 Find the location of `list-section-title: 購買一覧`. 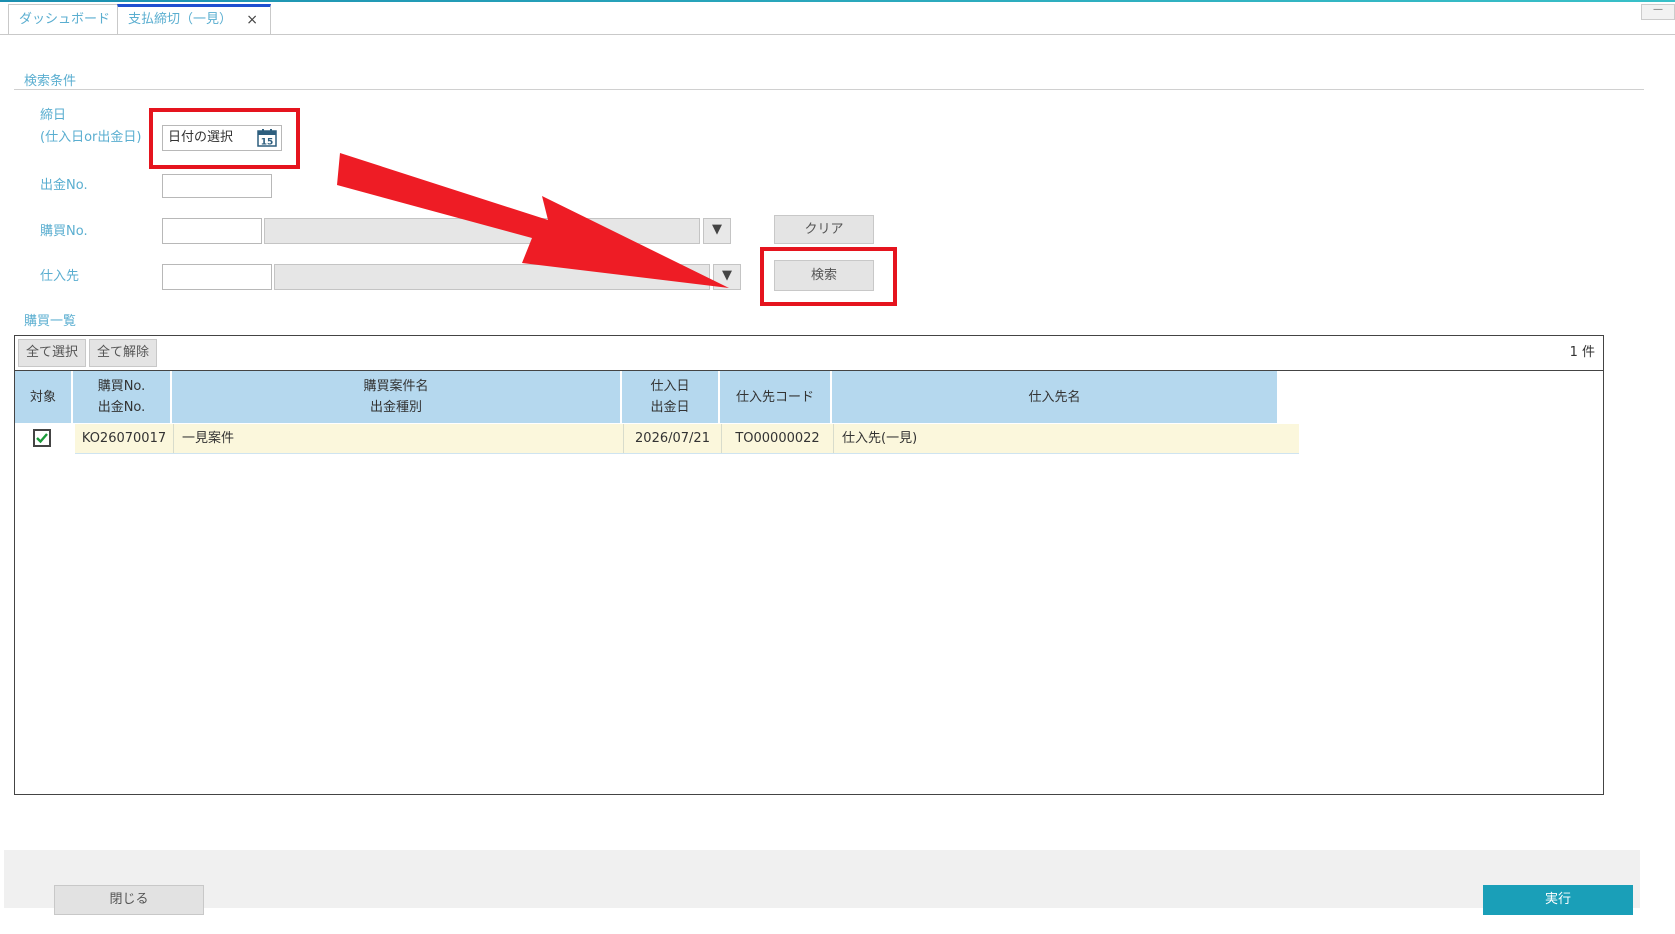

list-section-title: 購買一覧 is located at coordinates (50, 321).